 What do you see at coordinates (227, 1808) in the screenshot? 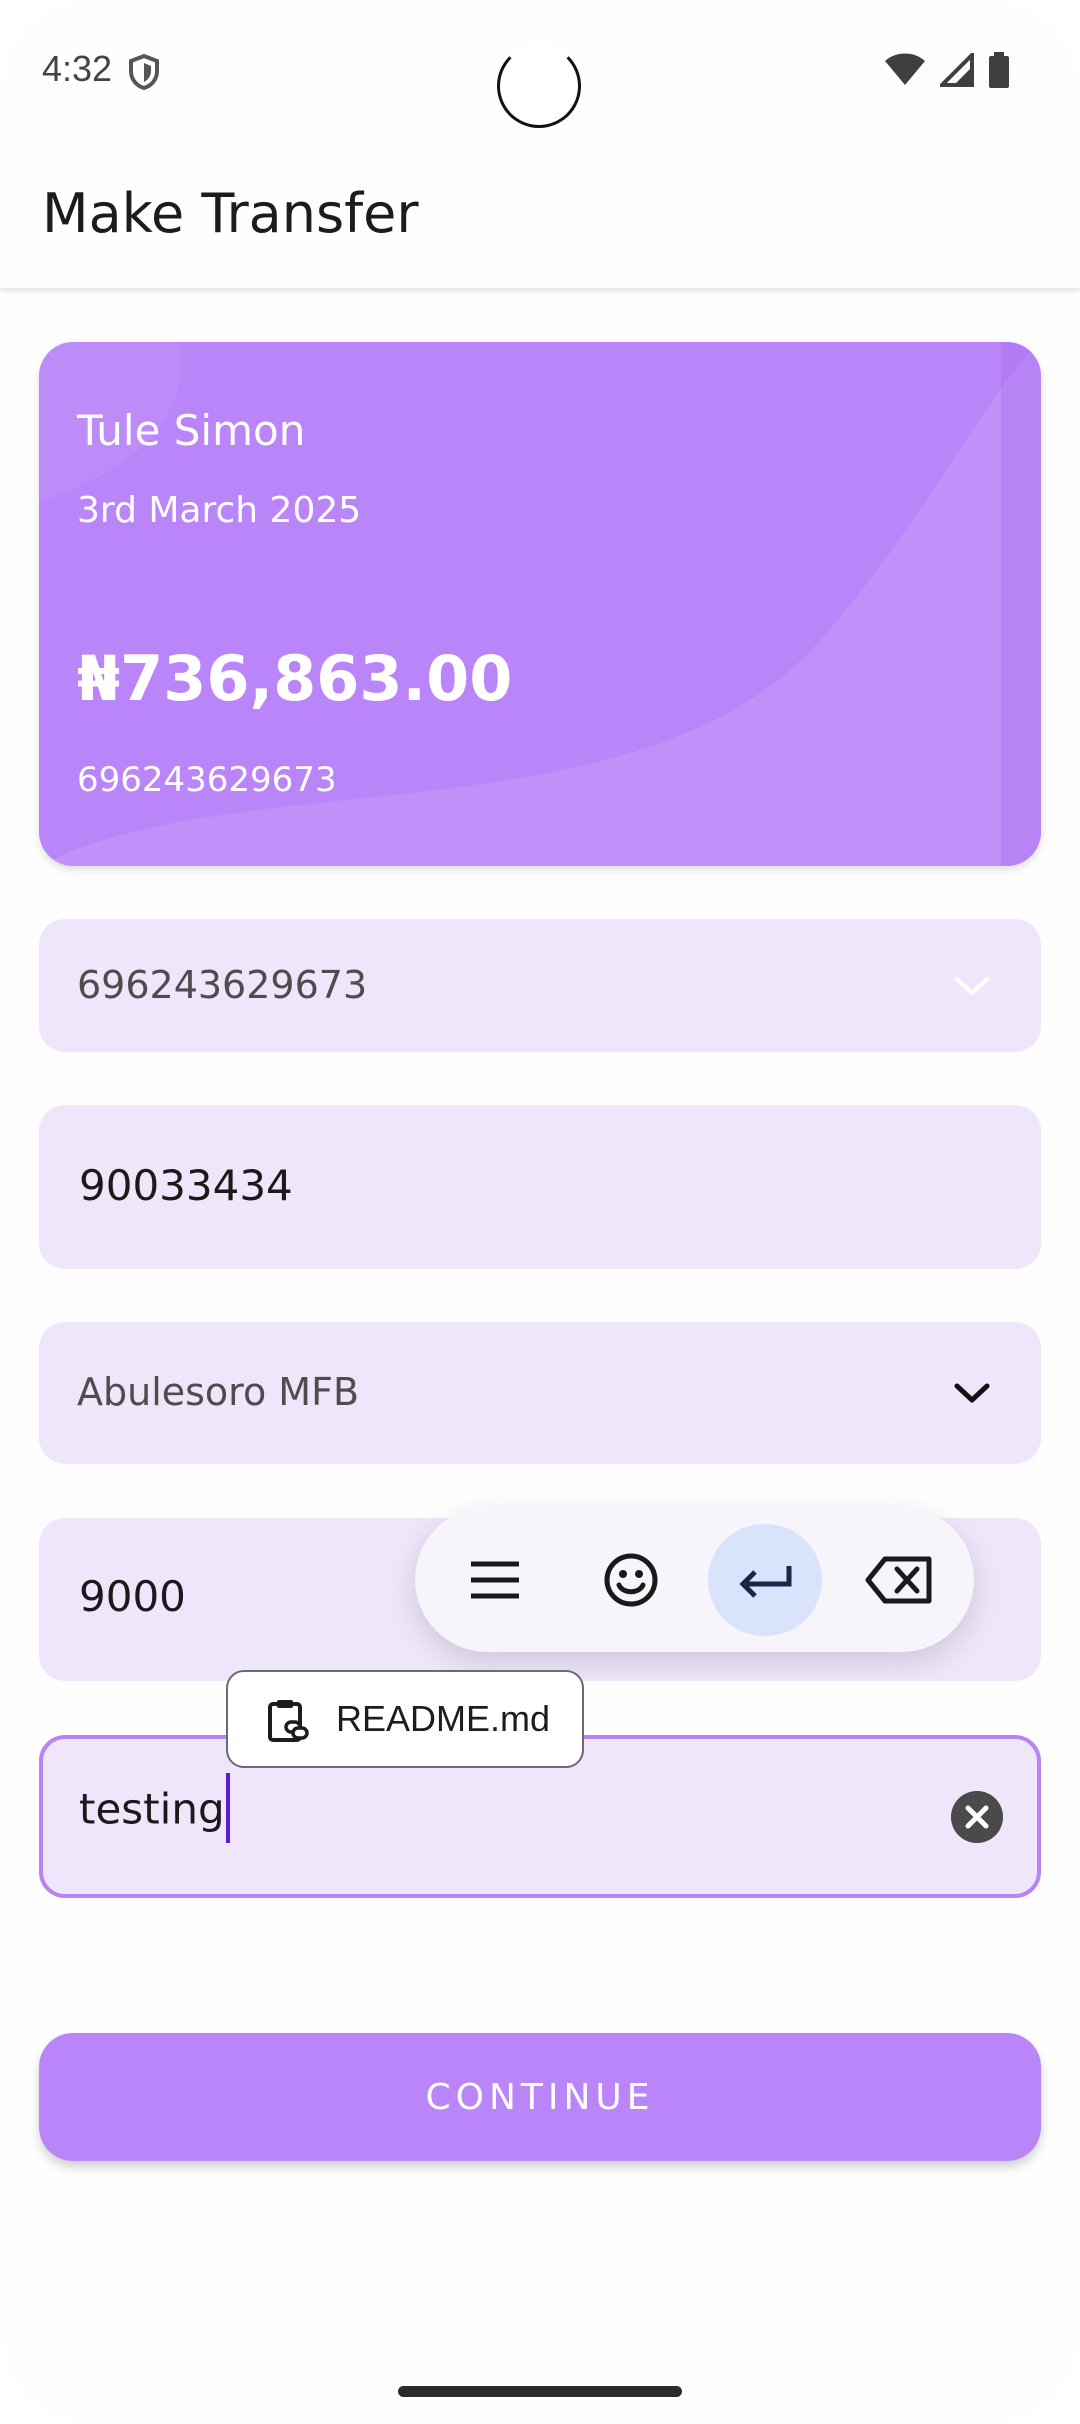
I see `text-cursor` at bounding box center [227, 1808].